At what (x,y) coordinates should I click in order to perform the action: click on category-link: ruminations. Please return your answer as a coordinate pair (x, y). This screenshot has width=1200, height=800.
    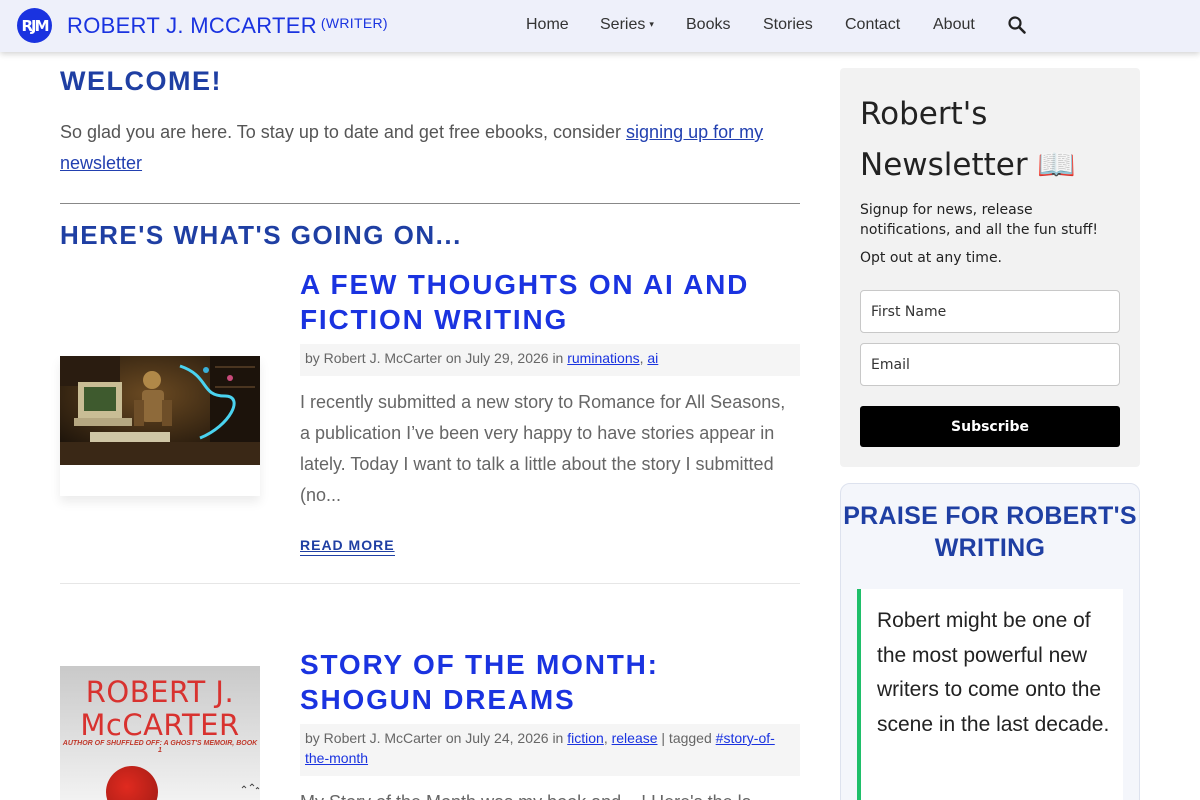
    Looking at the image, I should click on (603, 358).